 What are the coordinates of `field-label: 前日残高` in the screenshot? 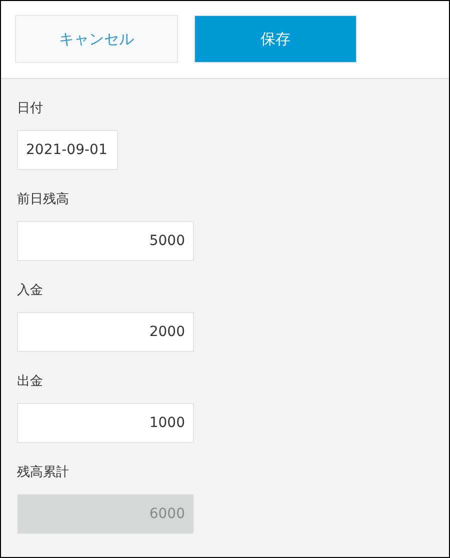 It's located at (43, 200).